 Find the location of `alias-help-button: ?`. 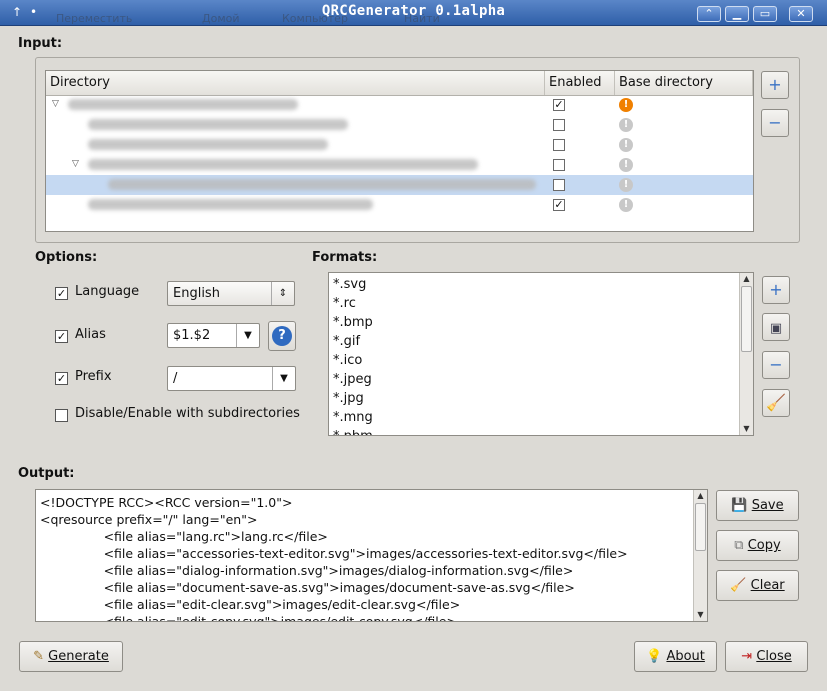

alias-help-button: ? is located at coordinates (282, 336).